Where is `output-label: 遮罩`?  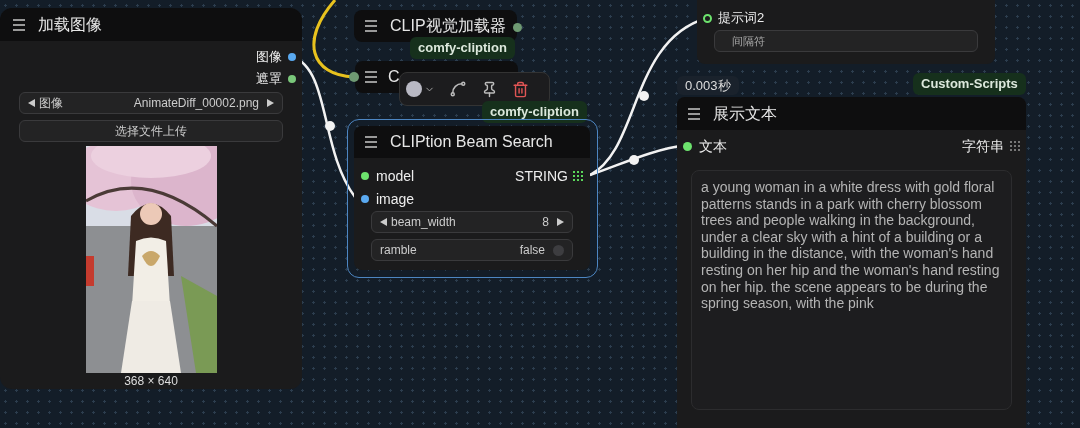 output-label: 遮罩 is located at coordinates (269, 79).